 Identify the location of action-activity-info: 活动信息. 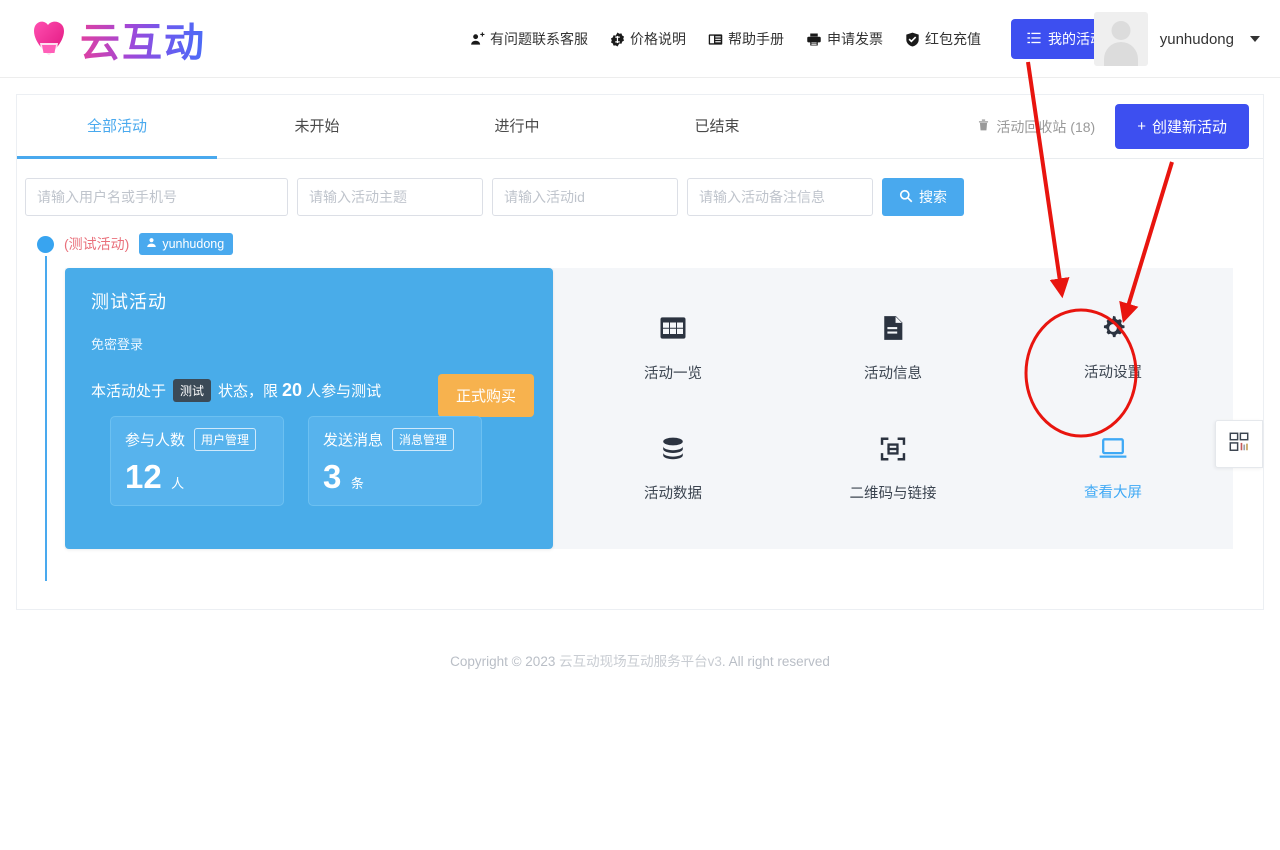
(893, 348).